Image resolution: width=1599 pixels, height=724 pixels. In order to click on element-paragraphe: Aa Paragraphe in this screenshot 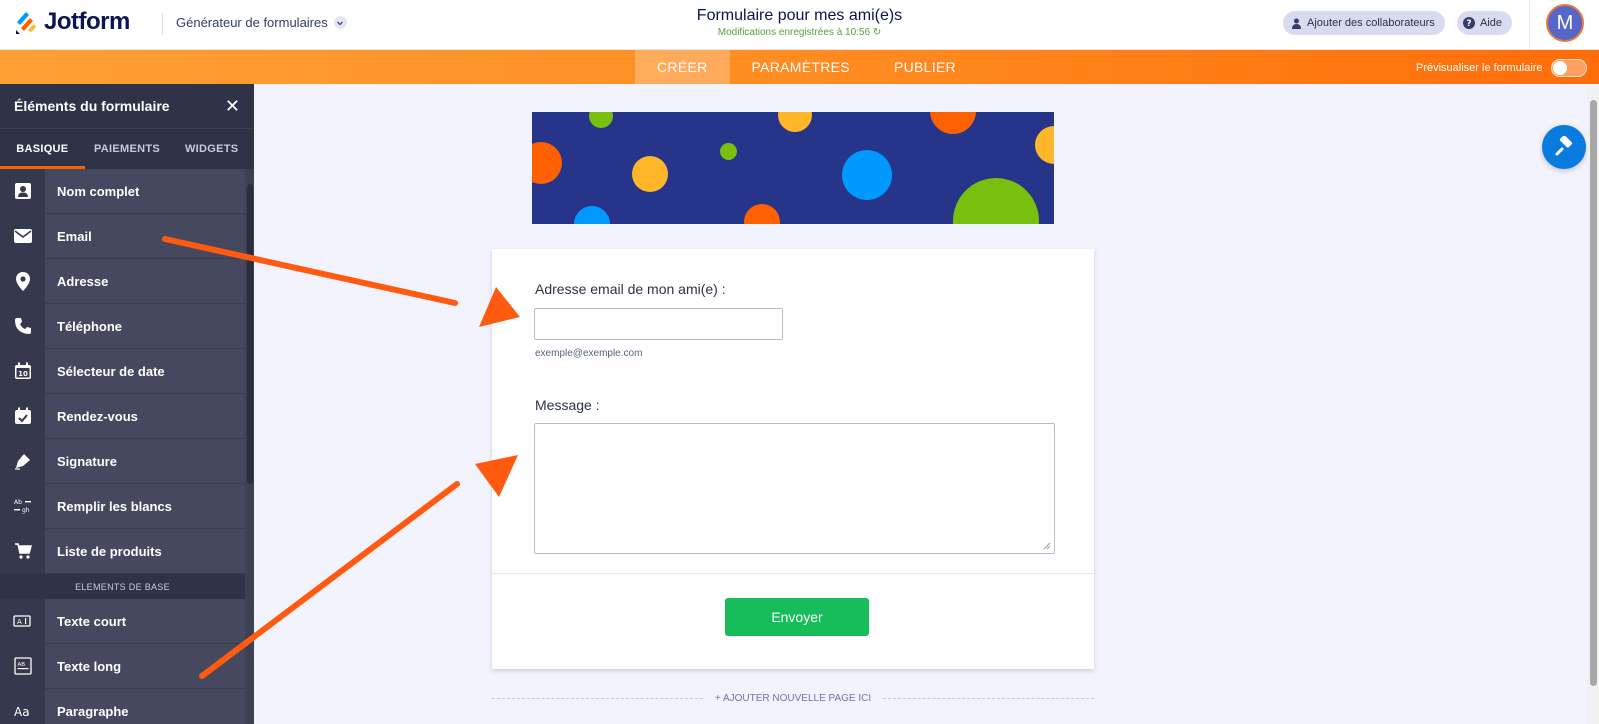, I will do `click(122, 706)`.